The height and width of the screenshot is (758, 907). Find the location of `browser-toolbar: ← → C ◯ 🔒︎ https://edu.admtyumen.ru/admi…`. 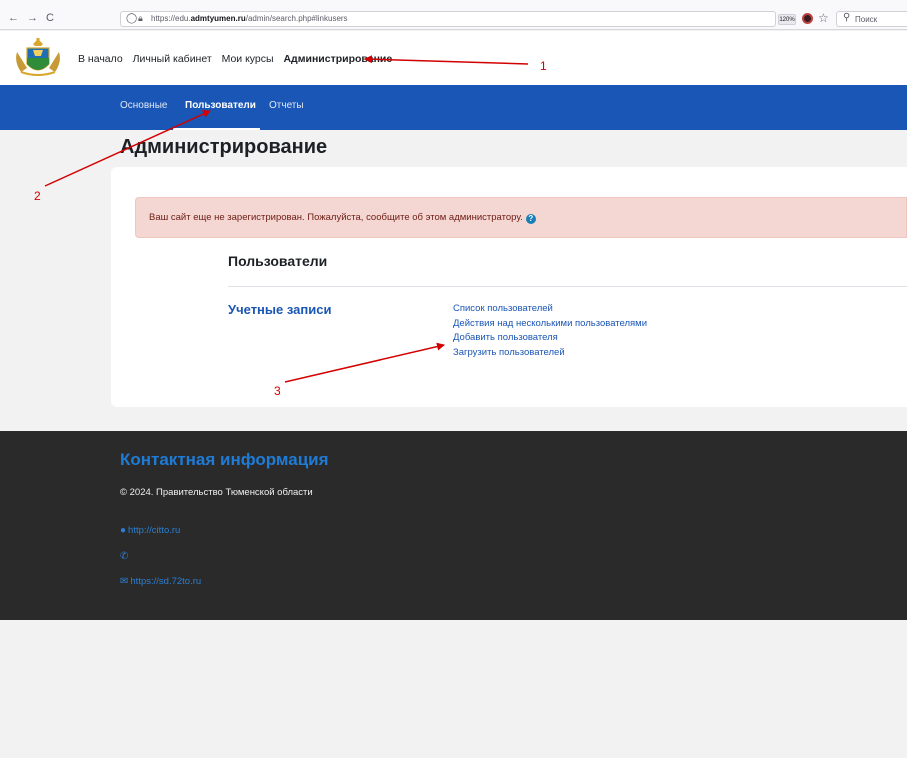

browser-toolbar: ← → C ◯ 🔒︎ https://edu.admtyumen.ru/admi… is located at coordinates (453, 15).